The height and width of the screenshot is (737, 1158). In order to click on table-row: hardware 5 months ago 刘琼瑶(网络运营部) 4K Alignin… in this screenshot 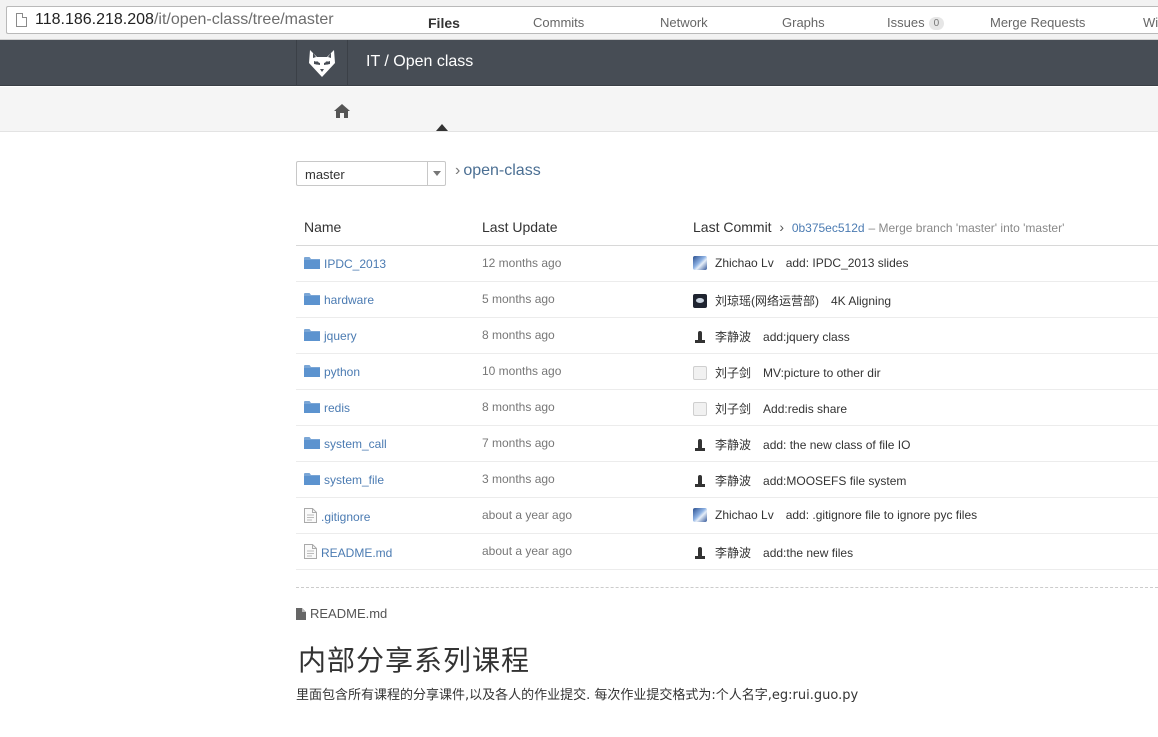, I will do `click(727, 300)`.